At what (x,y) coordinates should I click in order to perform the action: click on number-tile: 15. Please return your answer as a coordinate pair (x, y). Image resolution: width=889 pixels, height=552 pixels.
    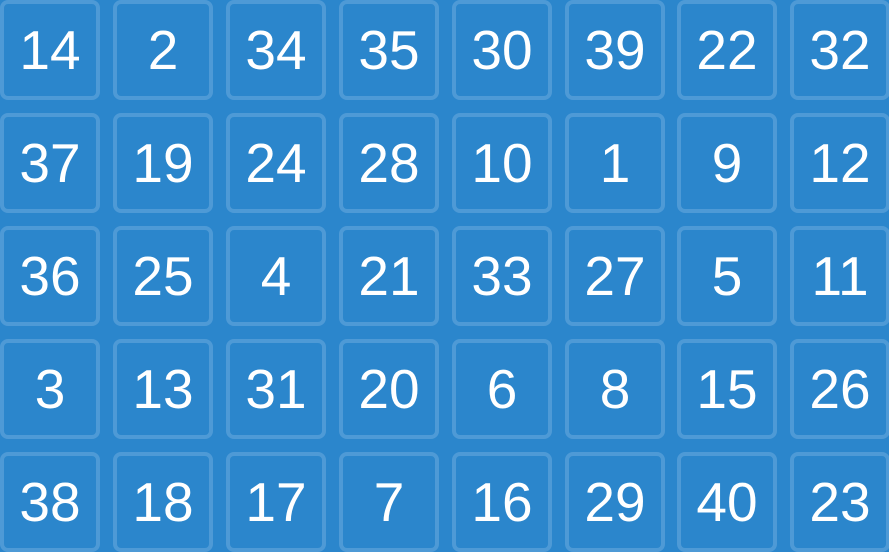
    Looking at the image, I should click on (727, 389).